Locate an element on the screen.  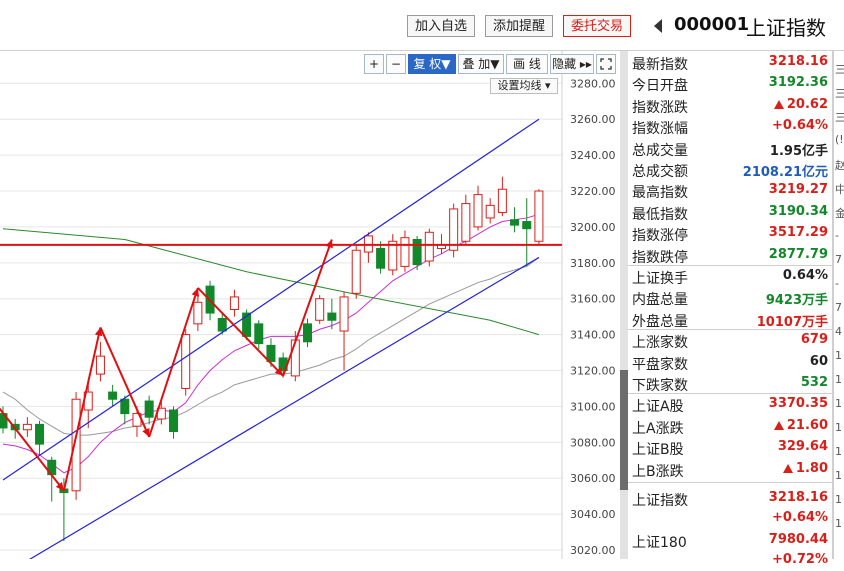
y-tick-label: 3280.00 is located at coordinates (593, 83).